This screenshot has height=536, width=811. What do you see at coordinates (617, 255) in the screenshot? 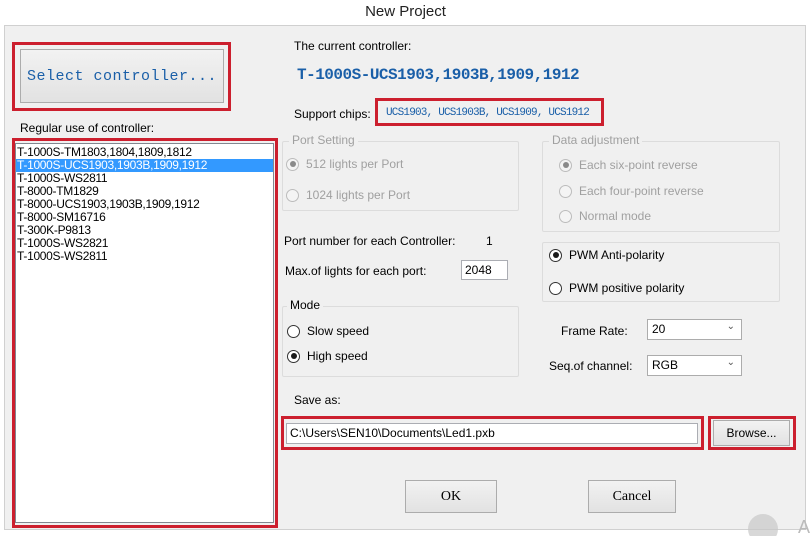
I see `pwm-anti-polarity-label: PWM Anti-polarity` at bounding box center [617, 255].